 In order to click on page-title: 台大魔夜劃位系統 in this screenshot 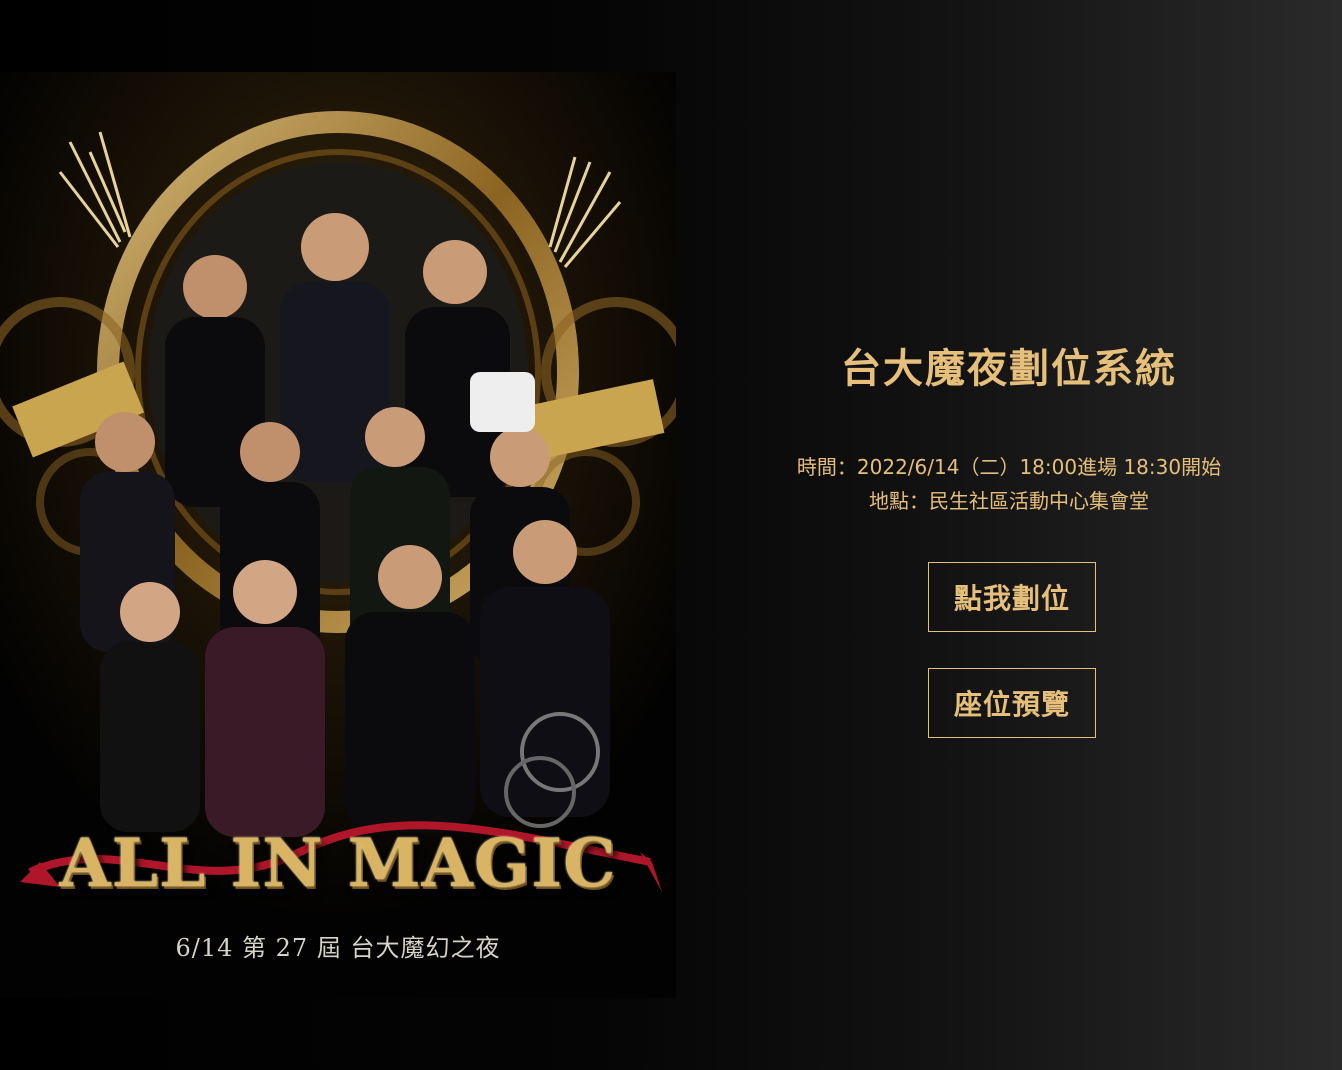, I will do `click(1009, 369)`.